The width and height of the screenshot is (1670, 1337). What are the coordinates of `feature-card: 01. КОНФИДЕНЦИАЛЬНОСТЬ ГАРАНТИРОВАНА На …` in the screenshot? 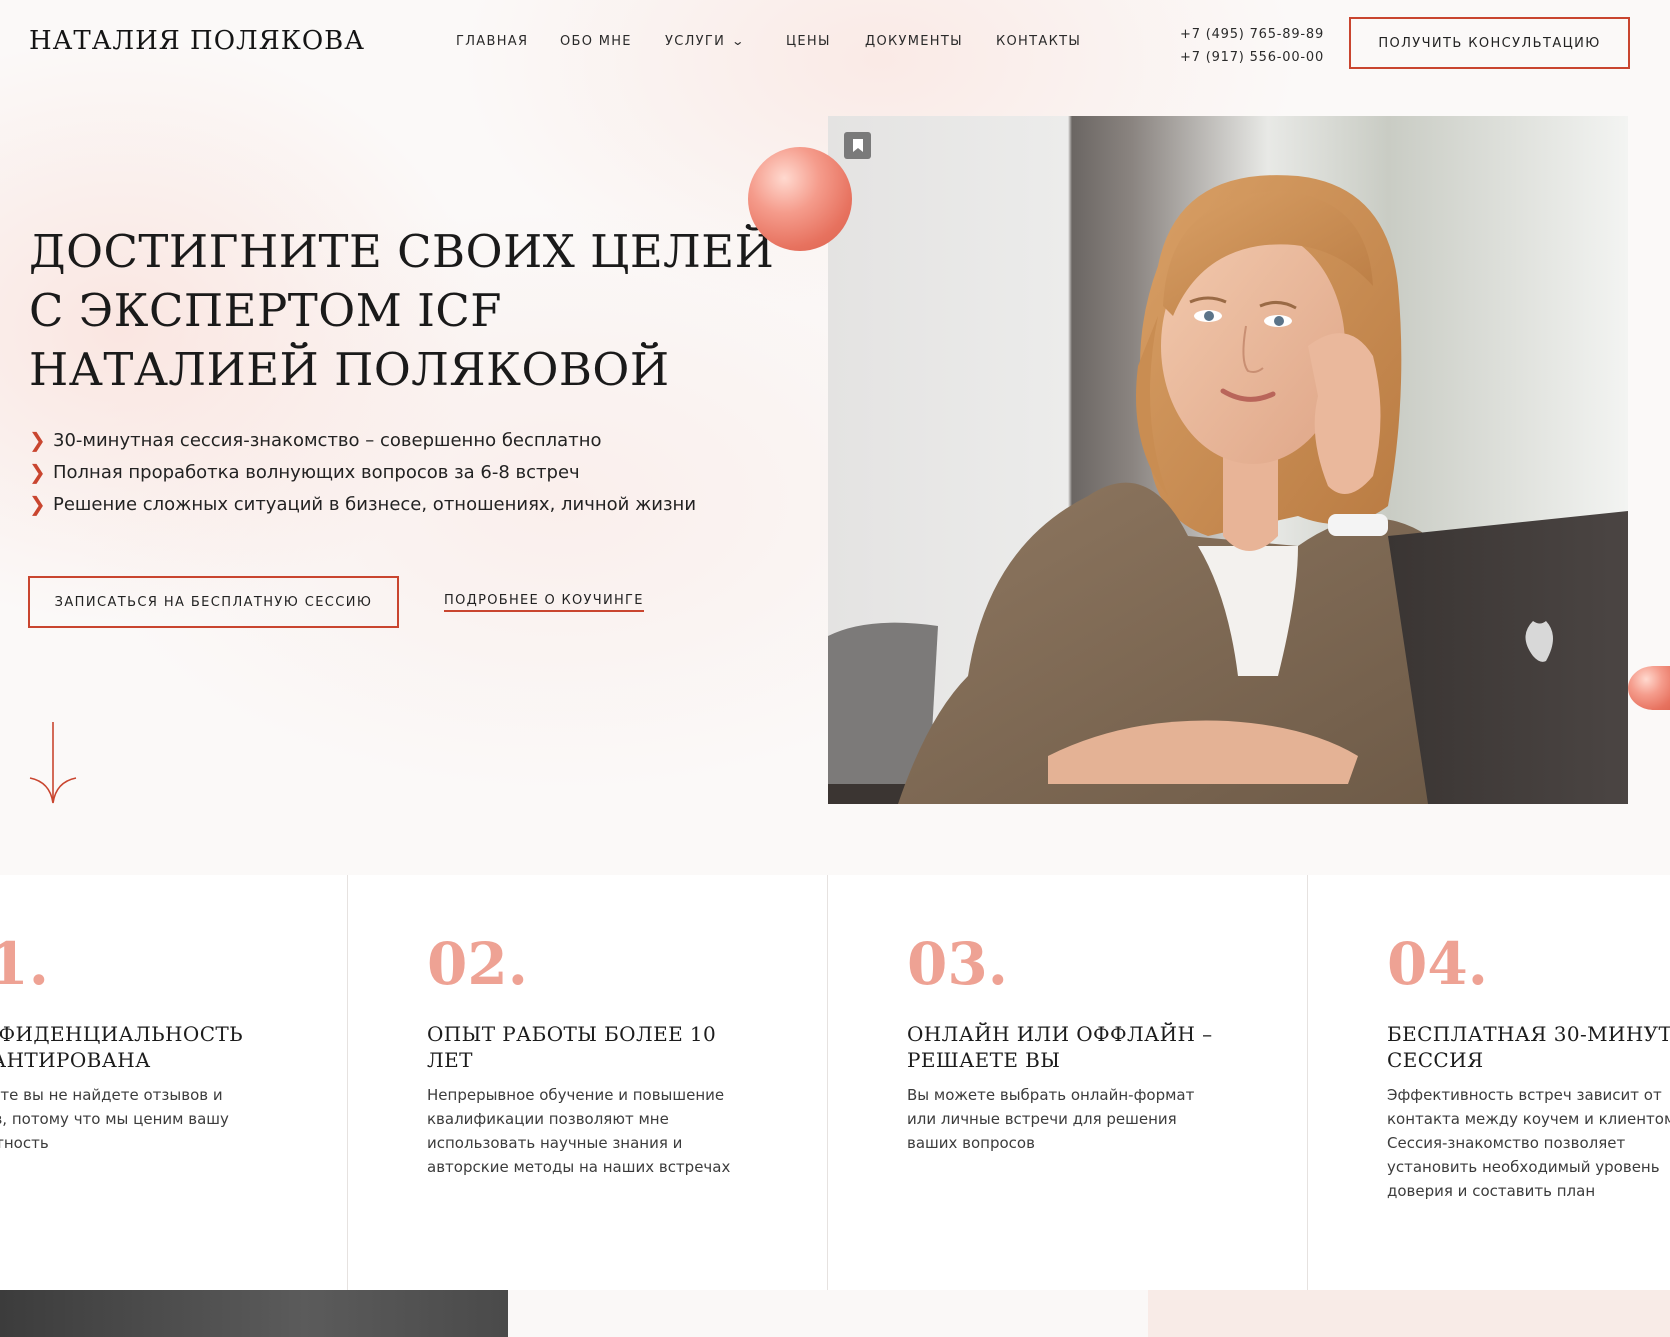 It's located at (173, 1082).